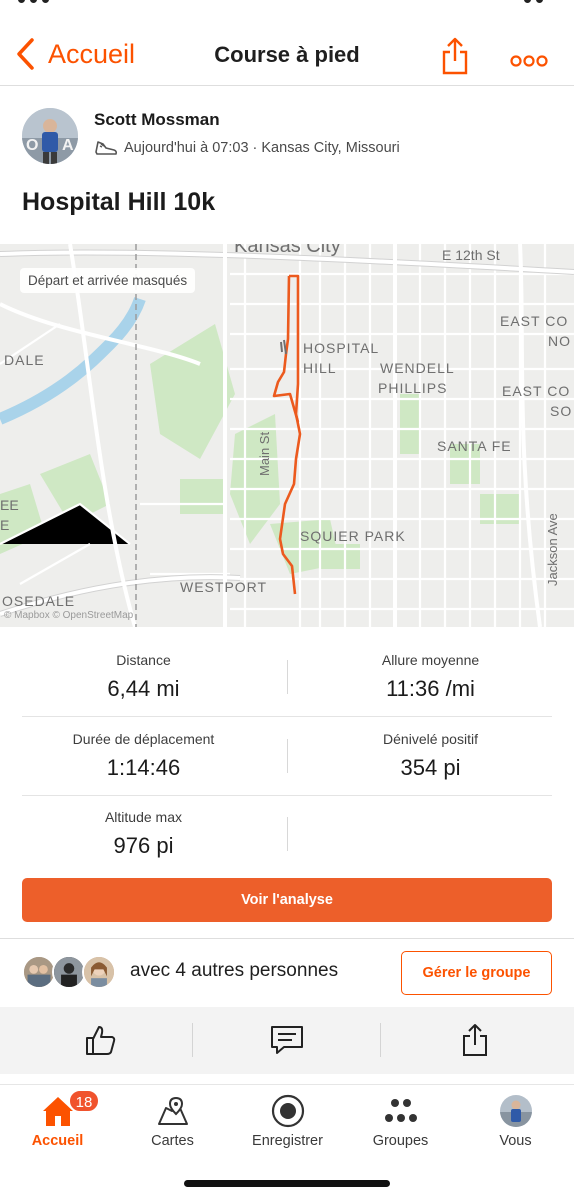 This screenshot has height=1200, width=574. I want to click on stat-max-elevation: Altitude max 976 pi, so click(143, 834).